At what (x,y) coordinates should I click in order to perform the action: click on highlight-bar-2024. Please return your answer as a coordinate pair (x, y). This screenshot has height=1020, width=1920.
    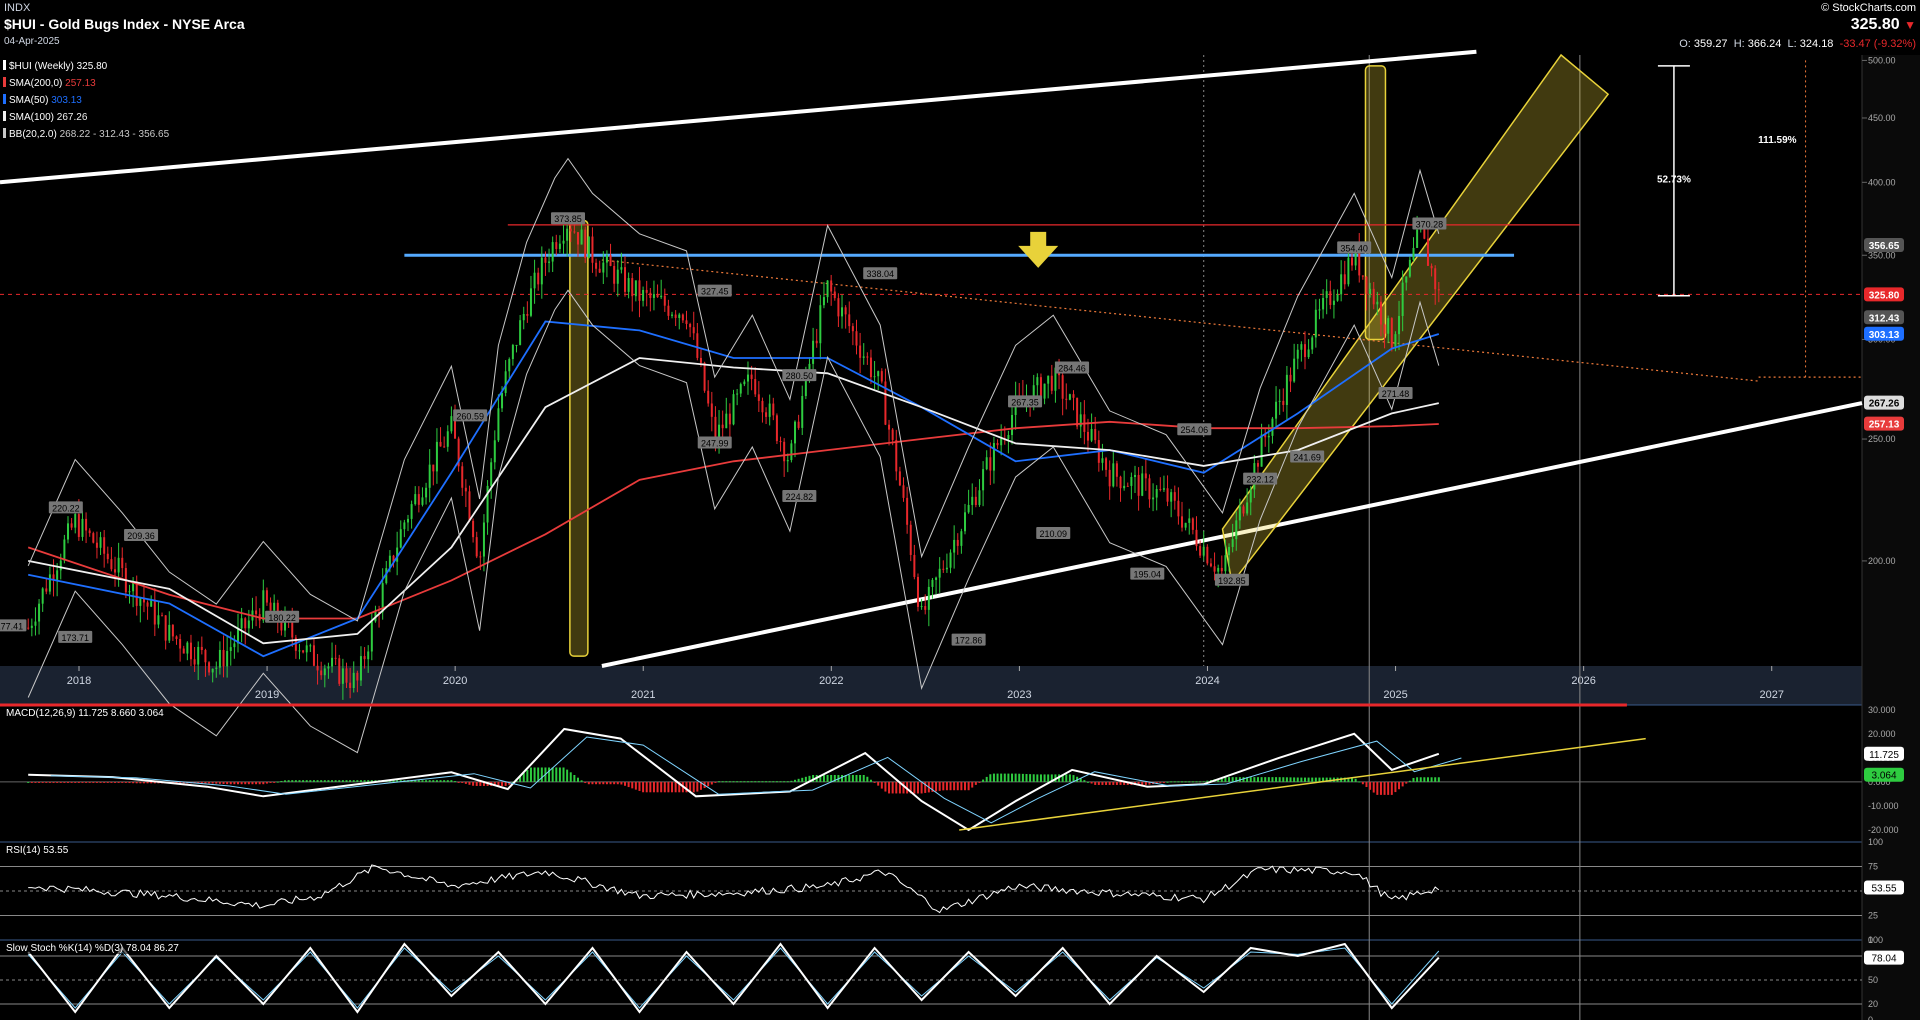
    Looking at the image, I should click on (1375, 203).